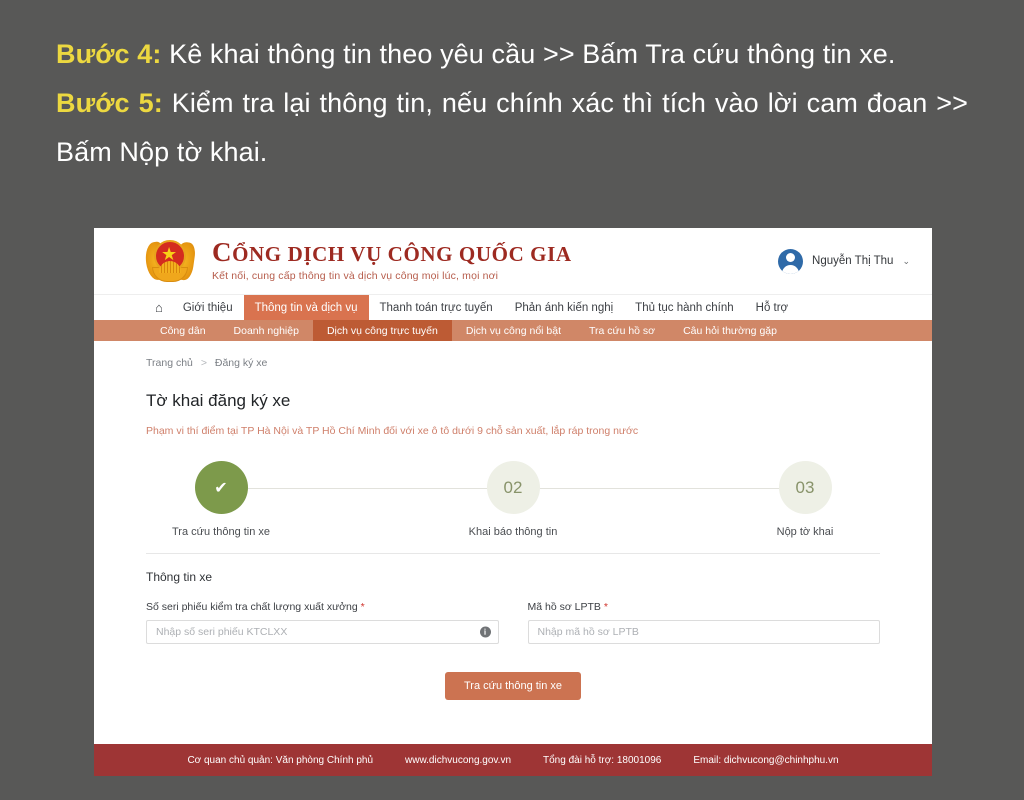 Image resolution: width=1024 pixels, height=800 pixels. I want to click on subnav-item-dich-vu-cong-truc-tuyen: Dịch vụ công trực tuyến, so click(382, 330).